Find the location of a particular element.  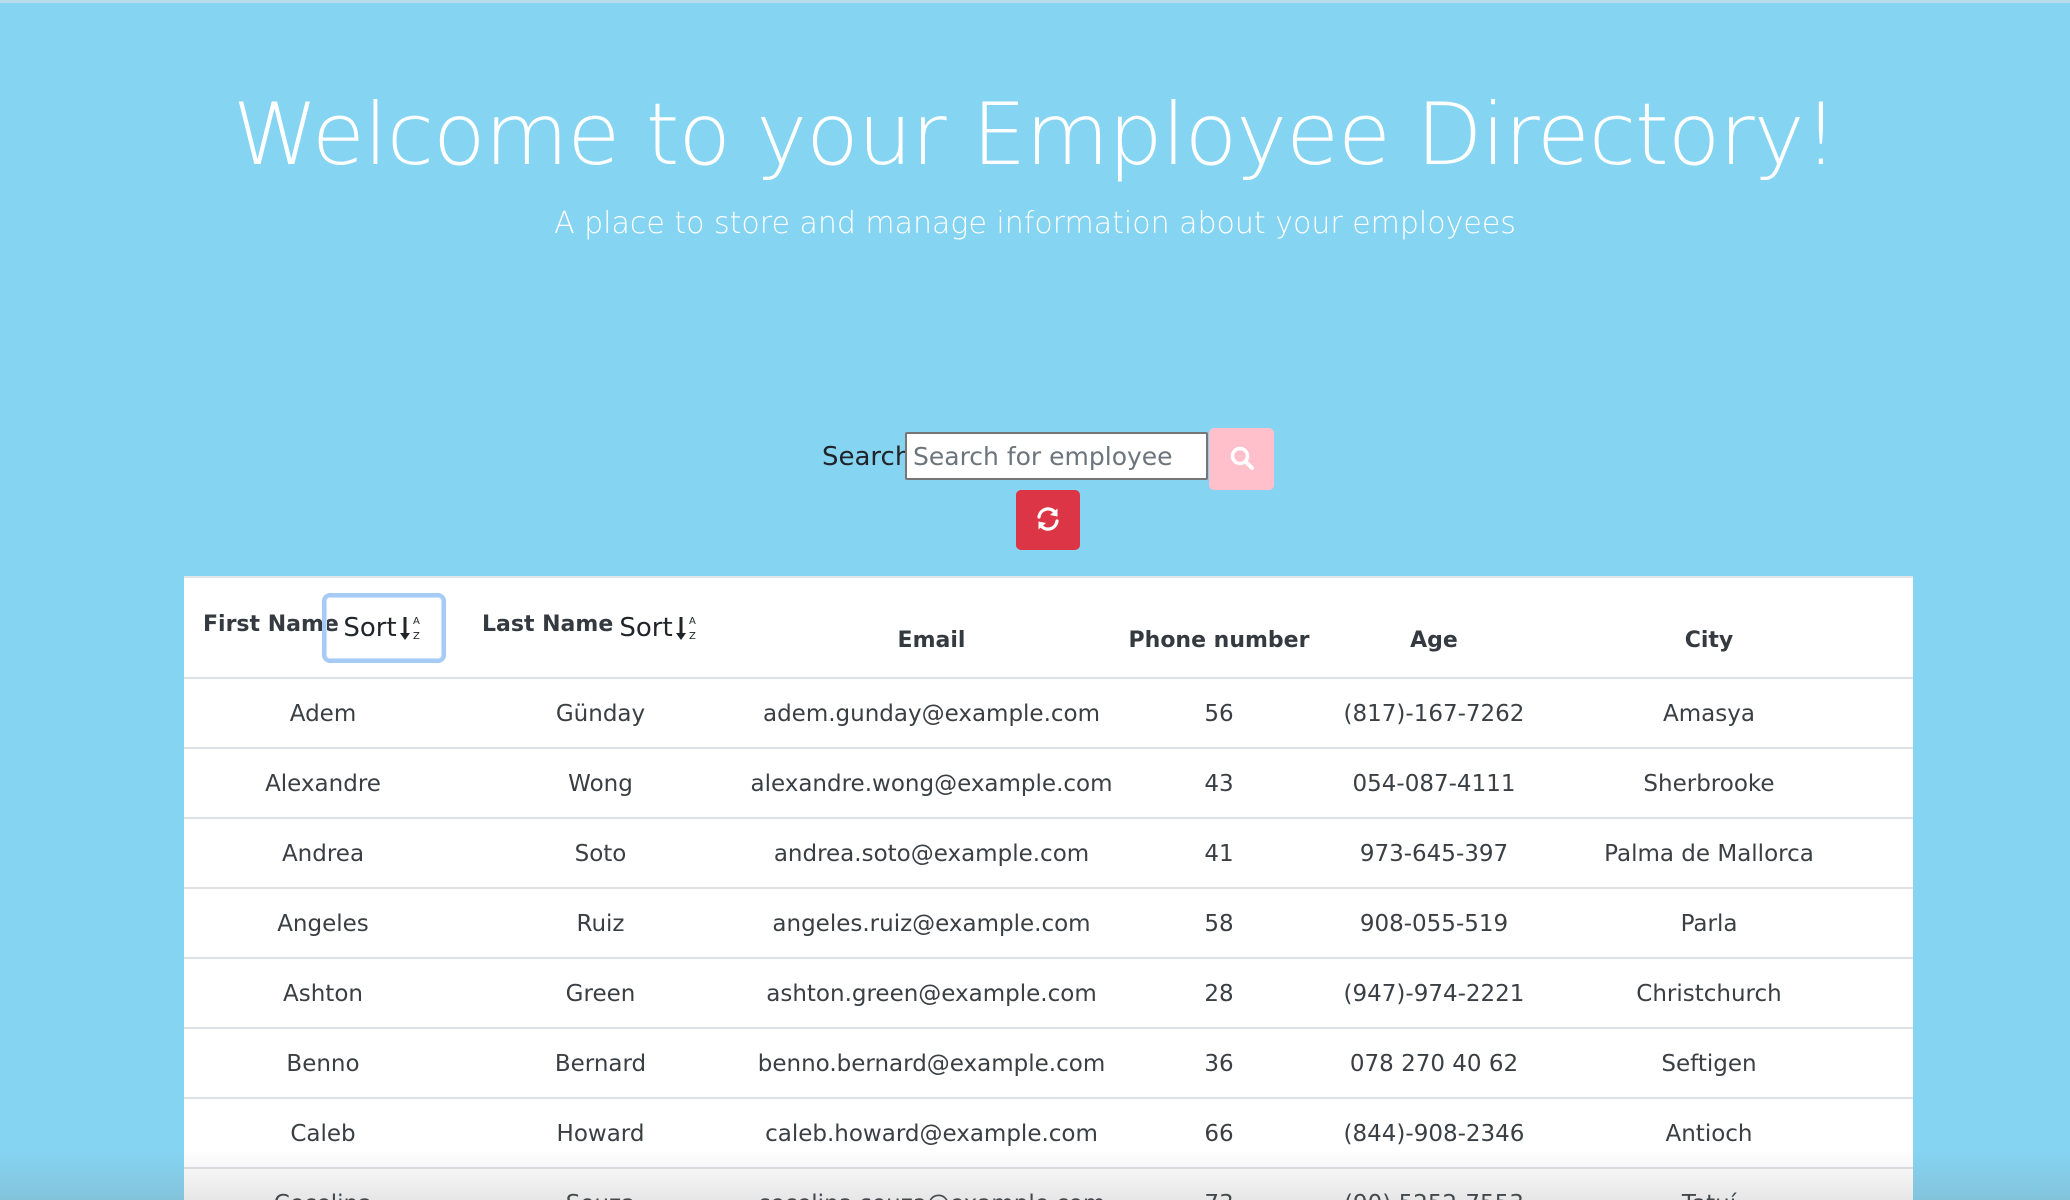

cell-city: Christchurch is located at coordinates (1709, 994).